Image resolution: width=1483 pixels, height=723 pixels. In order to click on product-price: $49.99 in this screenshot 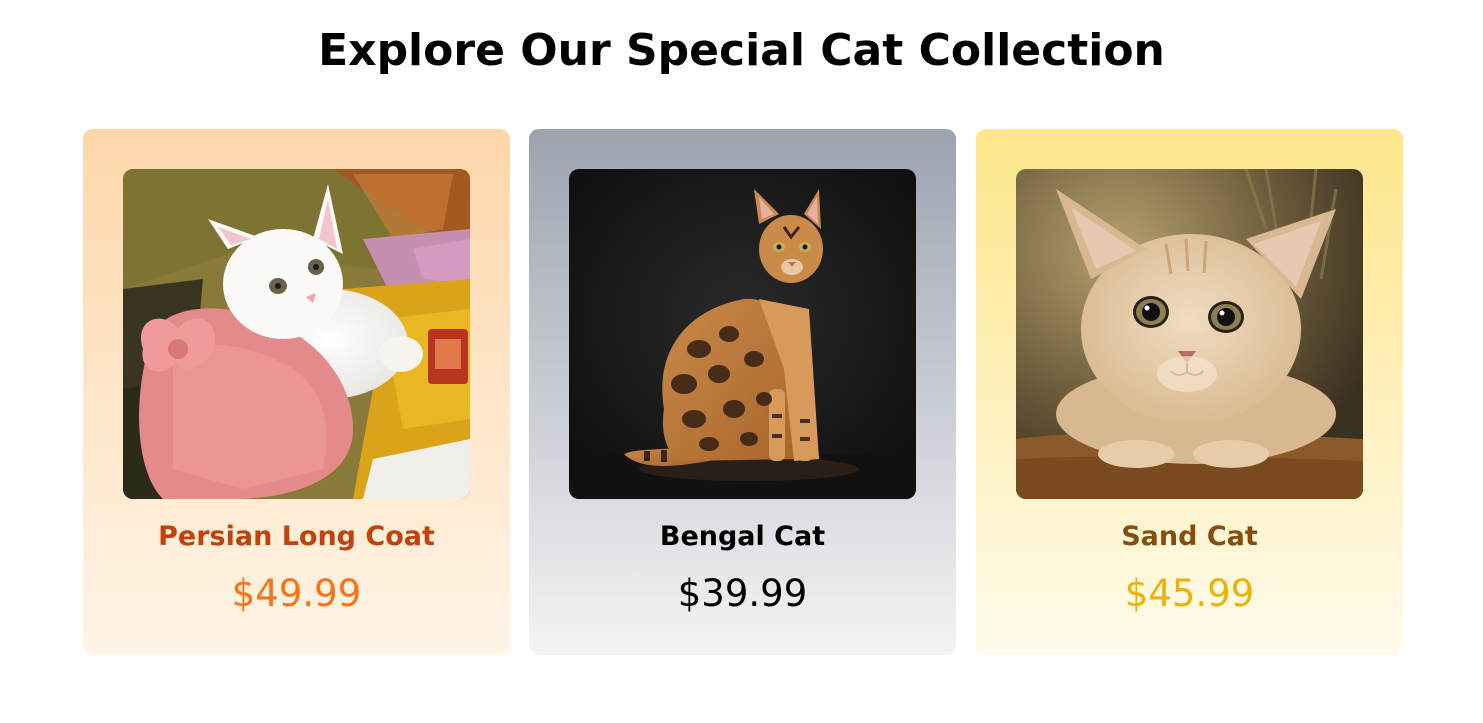, I will do `click(296, 593)`.